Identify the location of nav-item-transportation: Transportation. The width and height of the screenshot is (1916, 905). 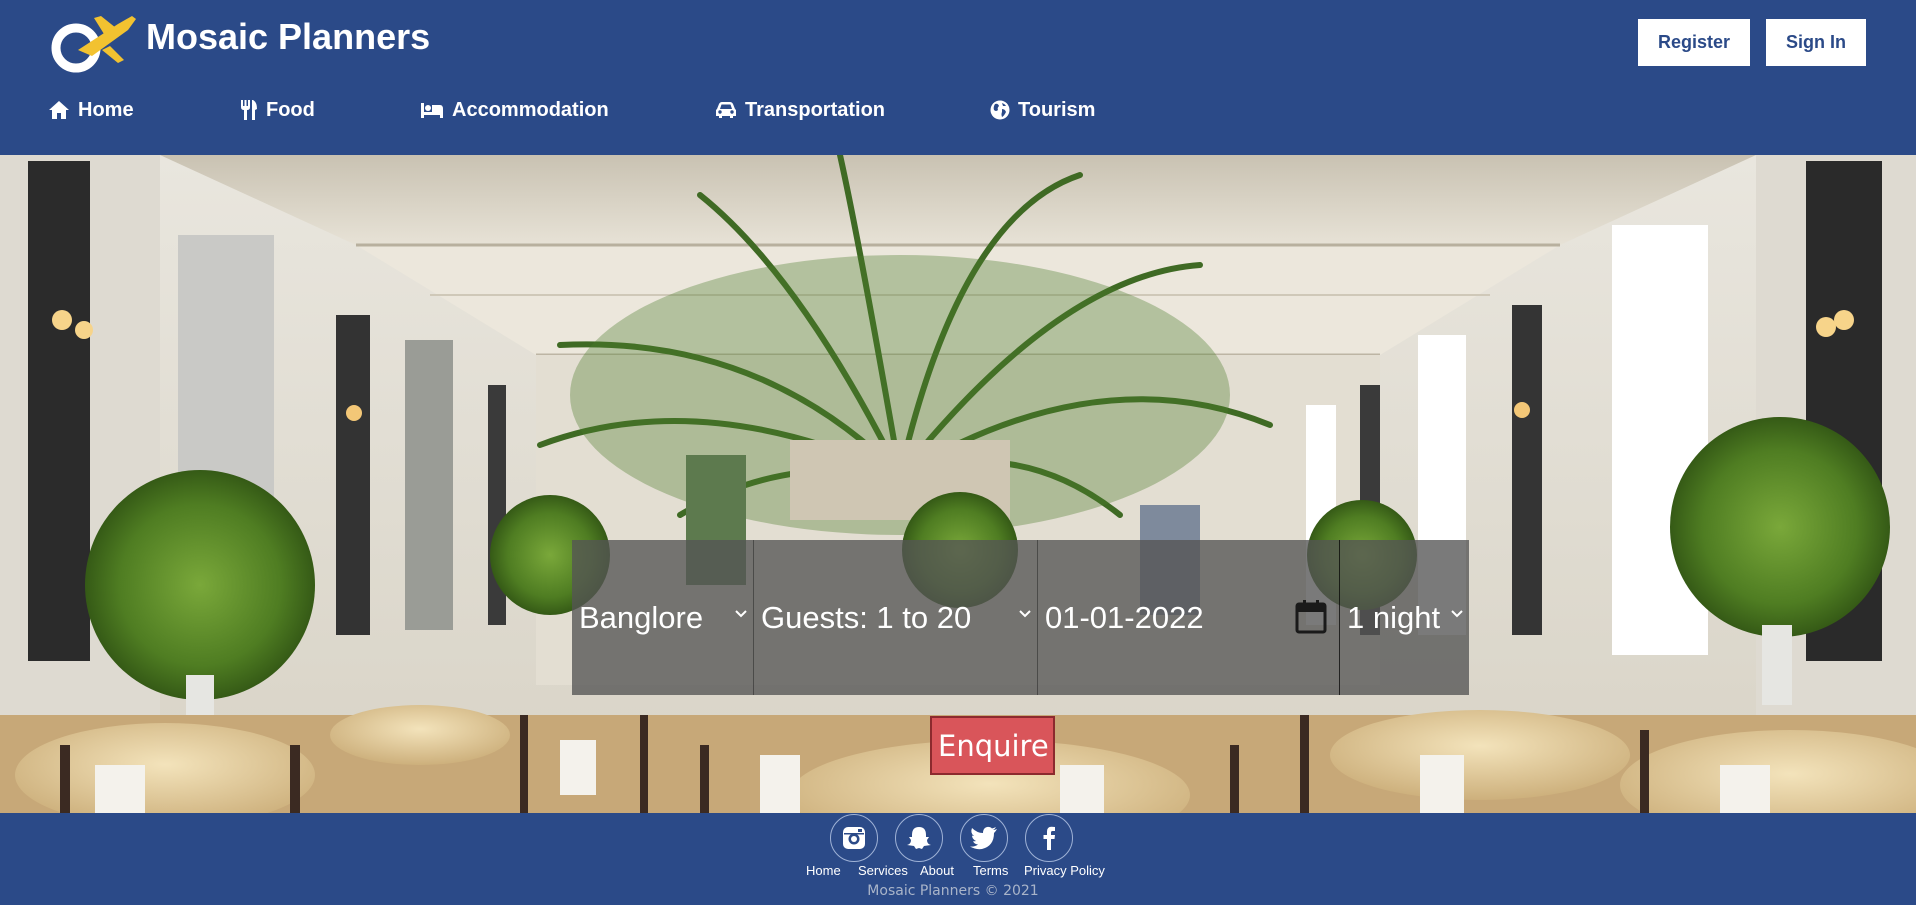
(800, 110).